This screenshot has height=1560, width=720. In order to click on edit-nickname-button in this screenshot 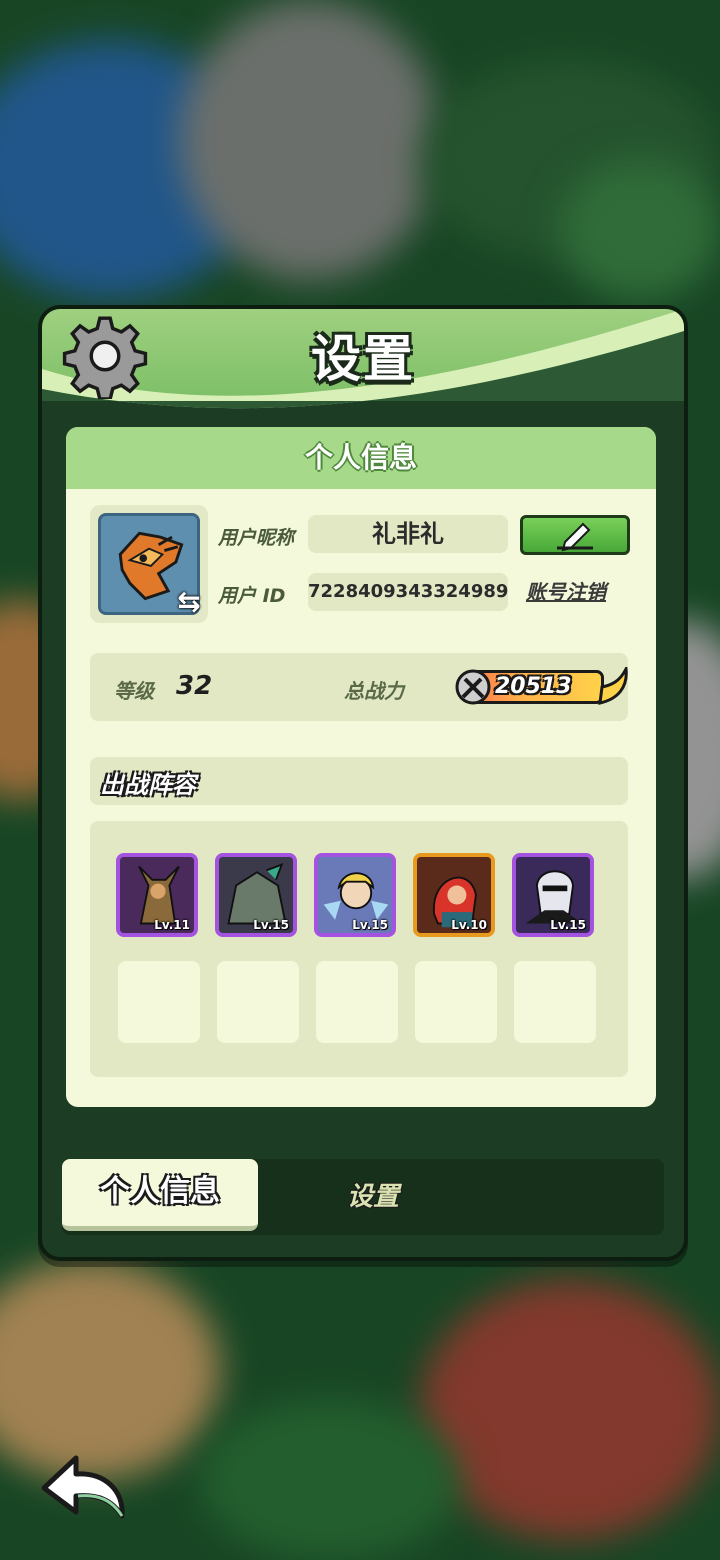, I will do `click(575, 535)`.